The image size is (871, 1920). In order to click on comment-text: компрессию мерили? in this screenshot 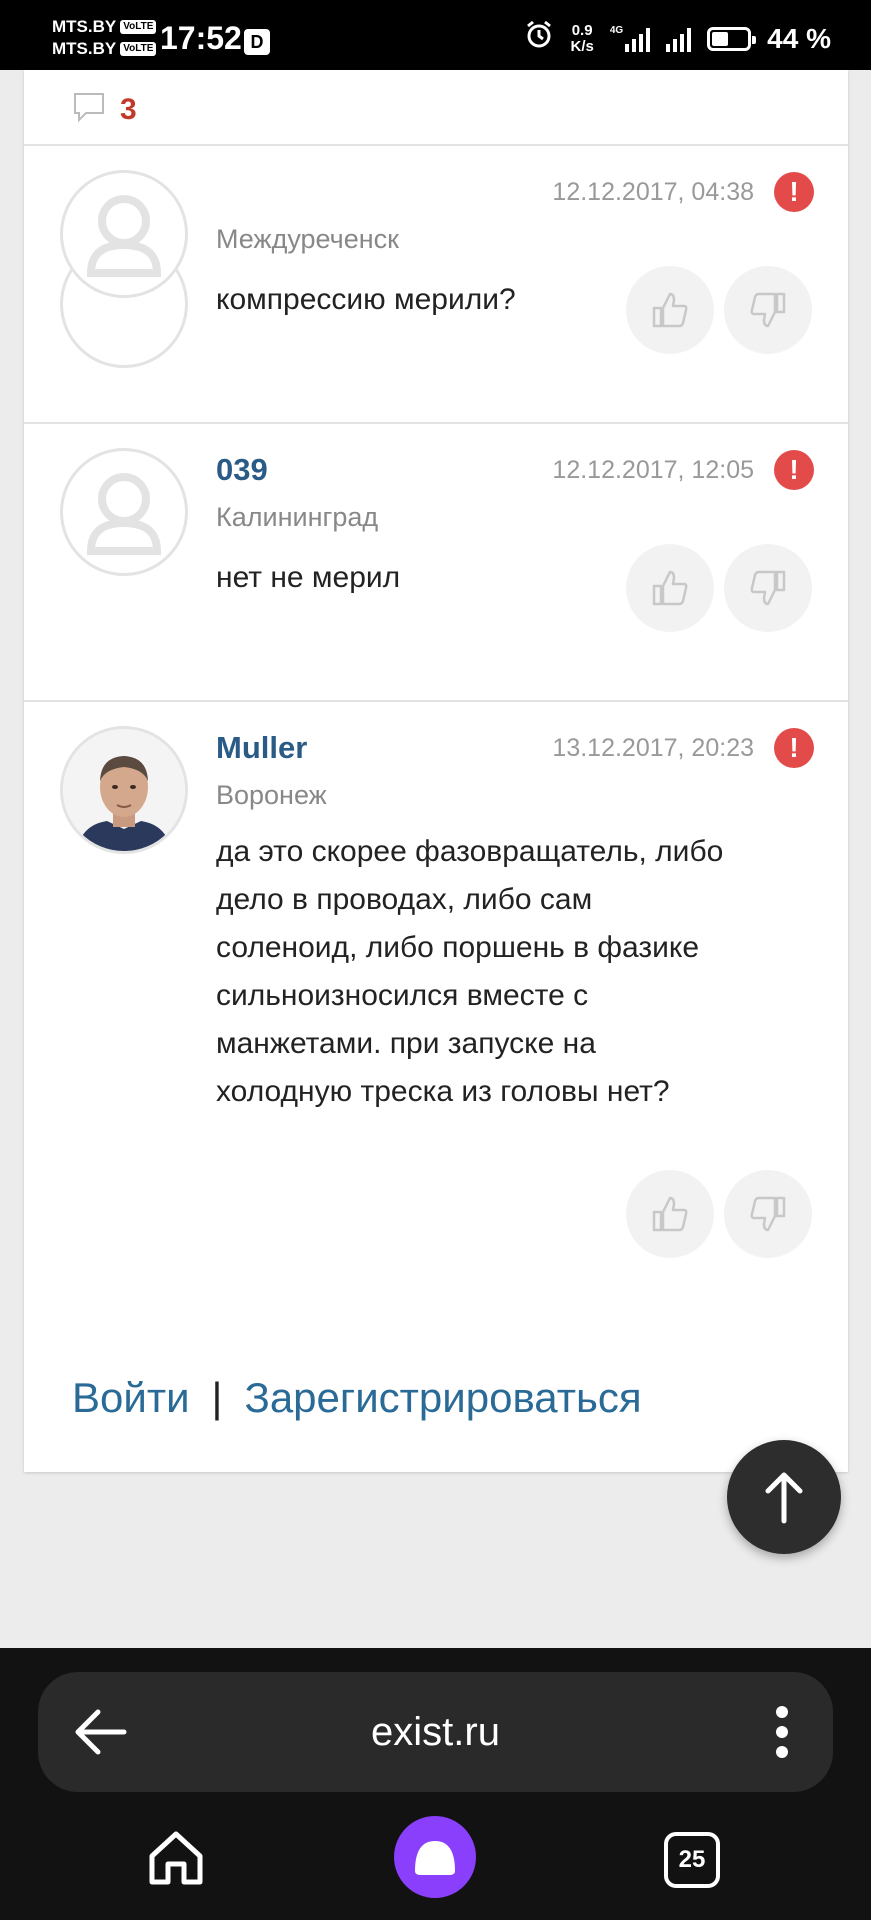, I will do `click(366, 299)`.